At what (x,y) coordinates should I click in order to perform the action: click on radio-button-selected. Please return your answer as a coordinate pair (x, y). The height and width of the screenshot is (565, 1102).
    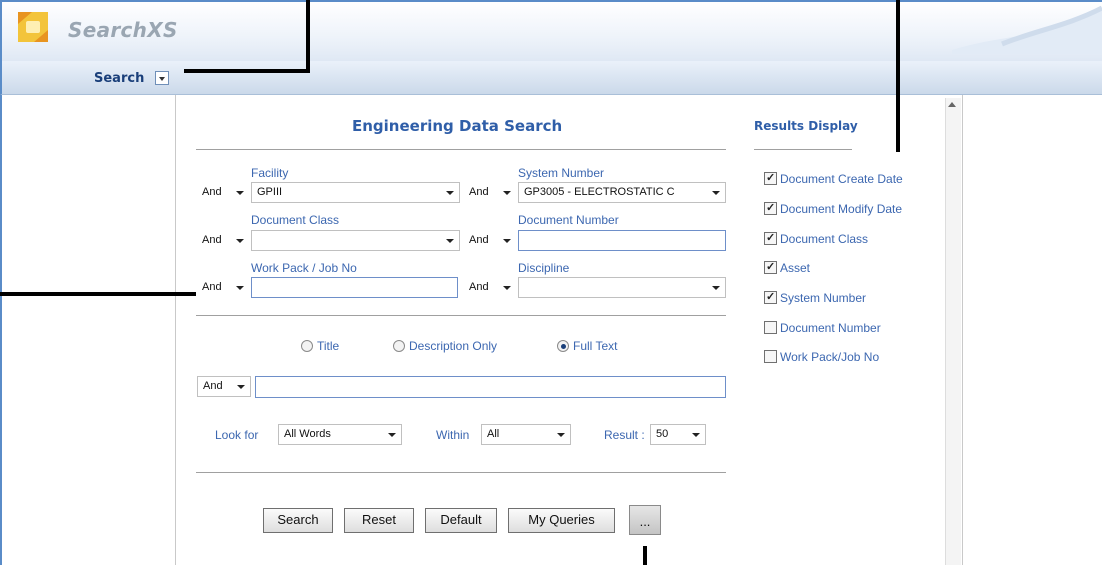
    Looking at the image, I should click on (563, 346).